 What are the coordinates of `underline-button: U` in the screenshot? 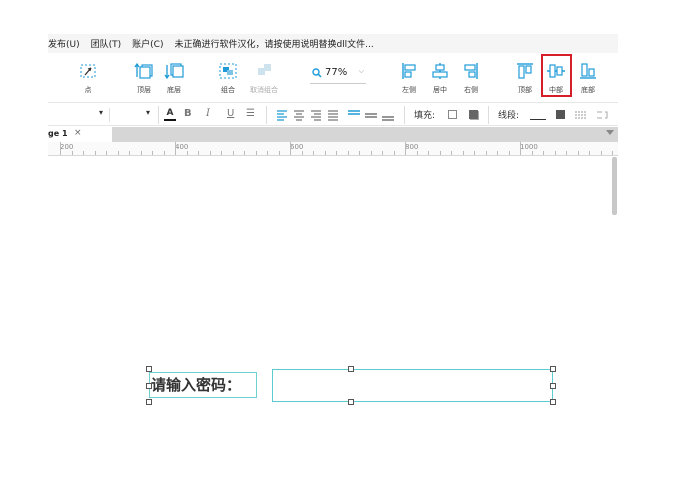 It's located at (230, 115).